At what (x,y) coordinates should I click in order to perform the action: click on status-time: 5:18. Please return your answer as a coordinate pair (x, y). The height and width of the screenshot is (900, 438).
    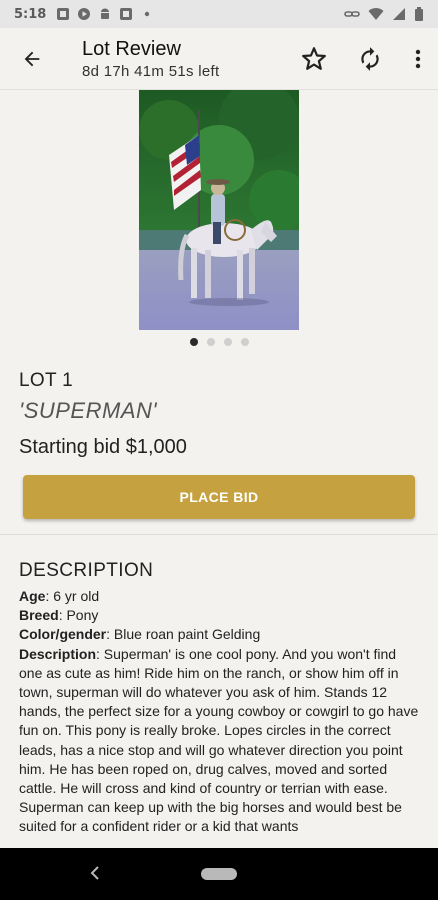
    Looking at the image, I should click on (30, 14).